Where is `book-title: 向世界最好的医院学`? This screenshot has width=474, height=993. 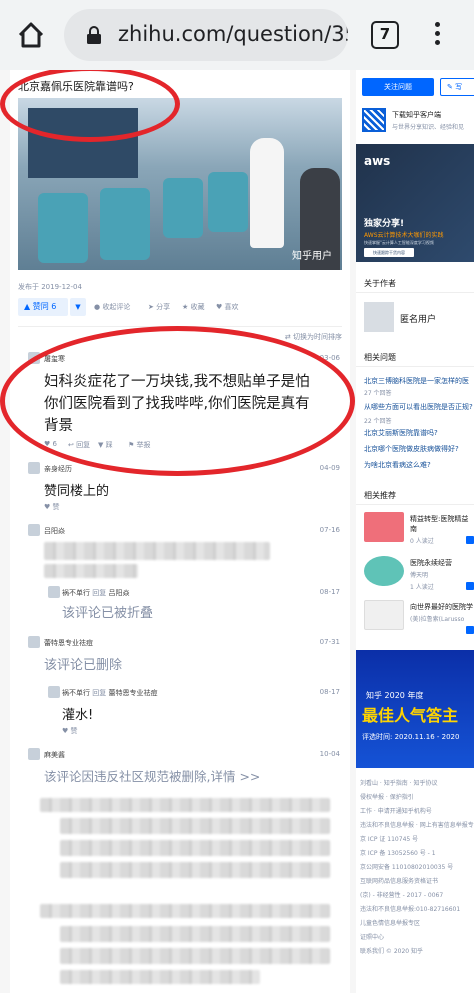
book-title: 向世界最好的医院学 is located at coordinates (441, 607).